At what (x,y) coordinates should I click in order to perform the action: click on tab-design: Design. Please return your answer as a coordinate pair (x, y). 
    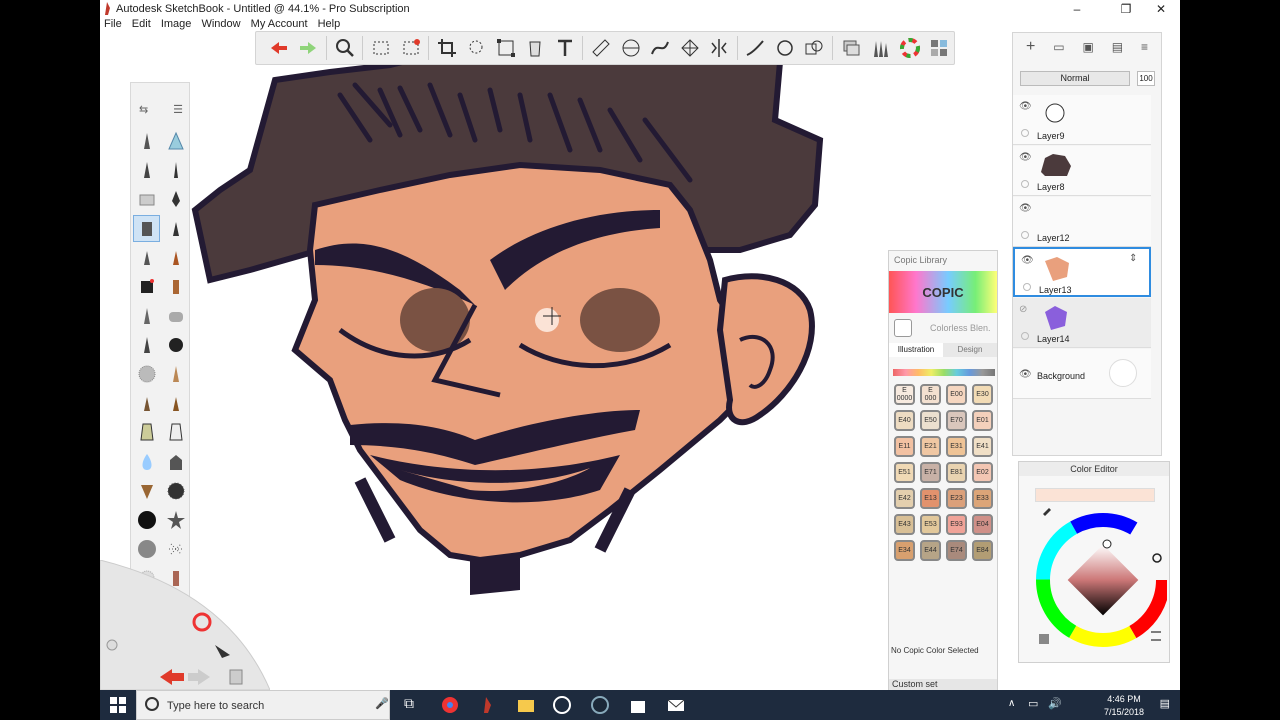
    Looking at the image, I should click on (970, 350).